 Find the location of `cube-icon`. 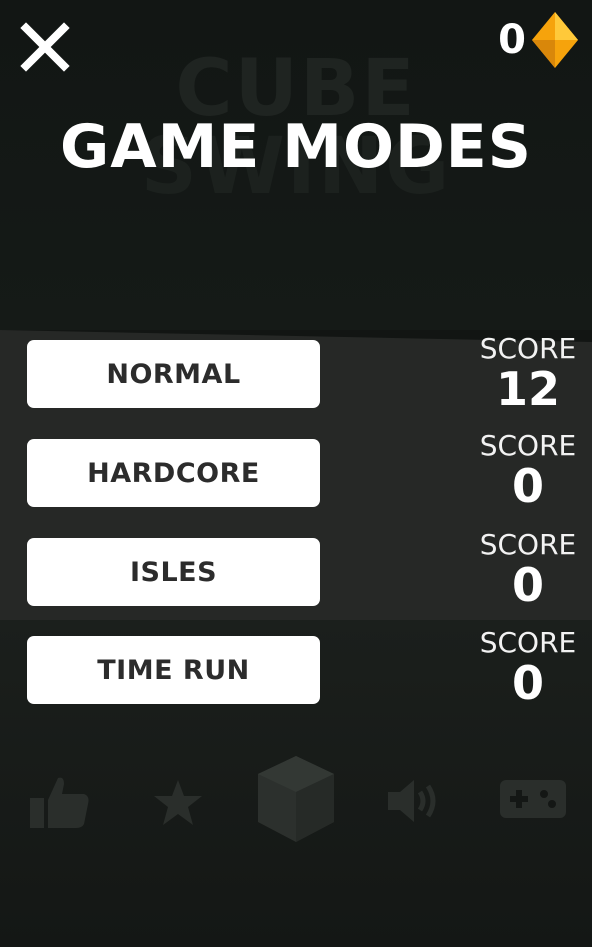

cube-icon is located at coordinates (296, 799).